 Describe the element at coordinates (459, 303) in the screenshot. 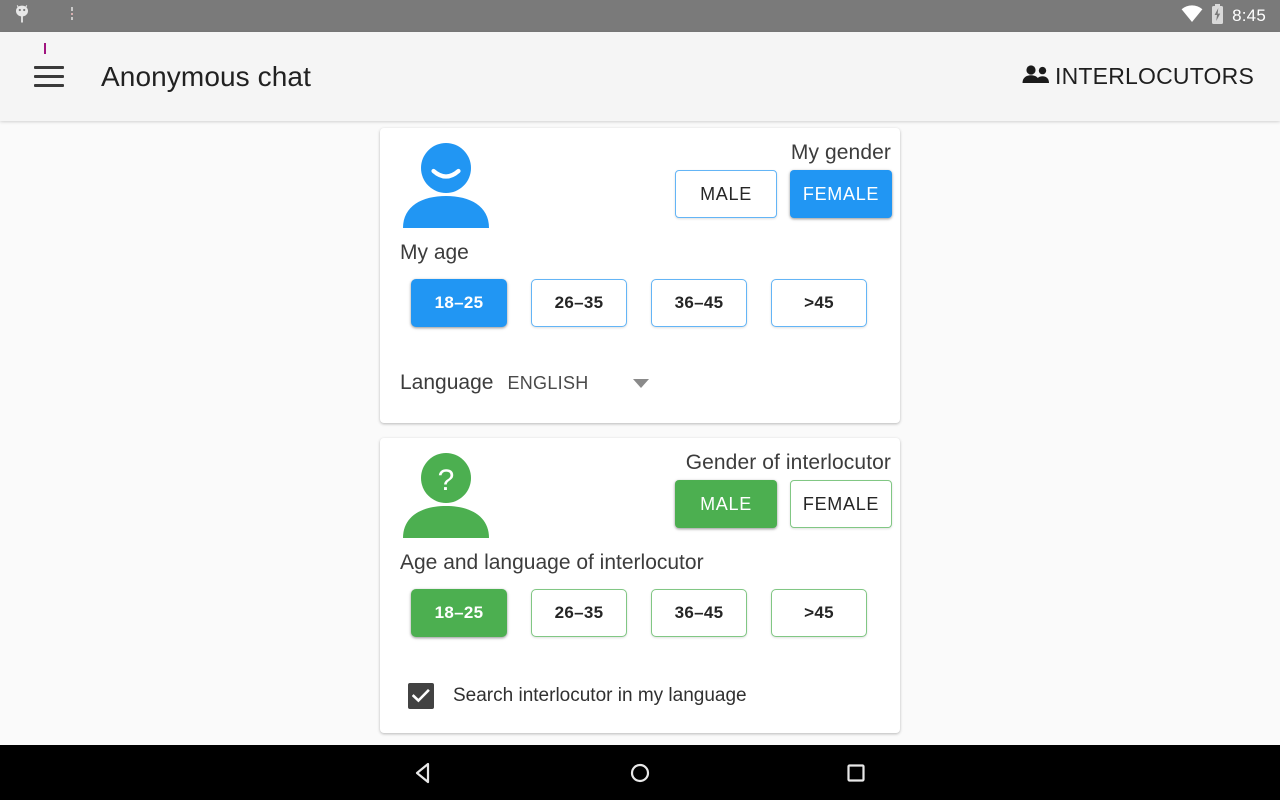

I see `my-age-18-25-button: 18–25` at that location.